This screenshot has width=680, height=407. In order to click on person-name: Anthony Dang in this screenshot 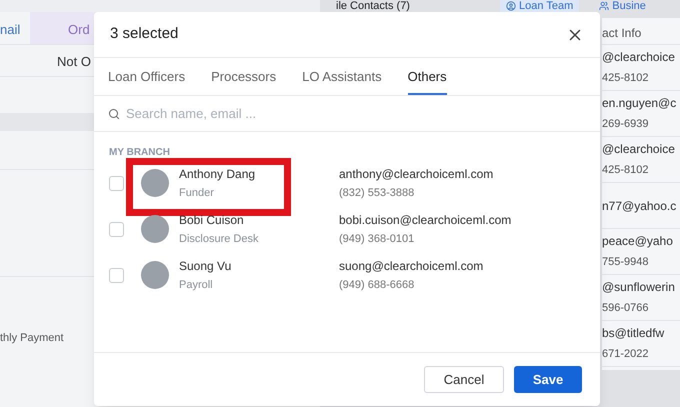, I will do `click(217, 174)`.